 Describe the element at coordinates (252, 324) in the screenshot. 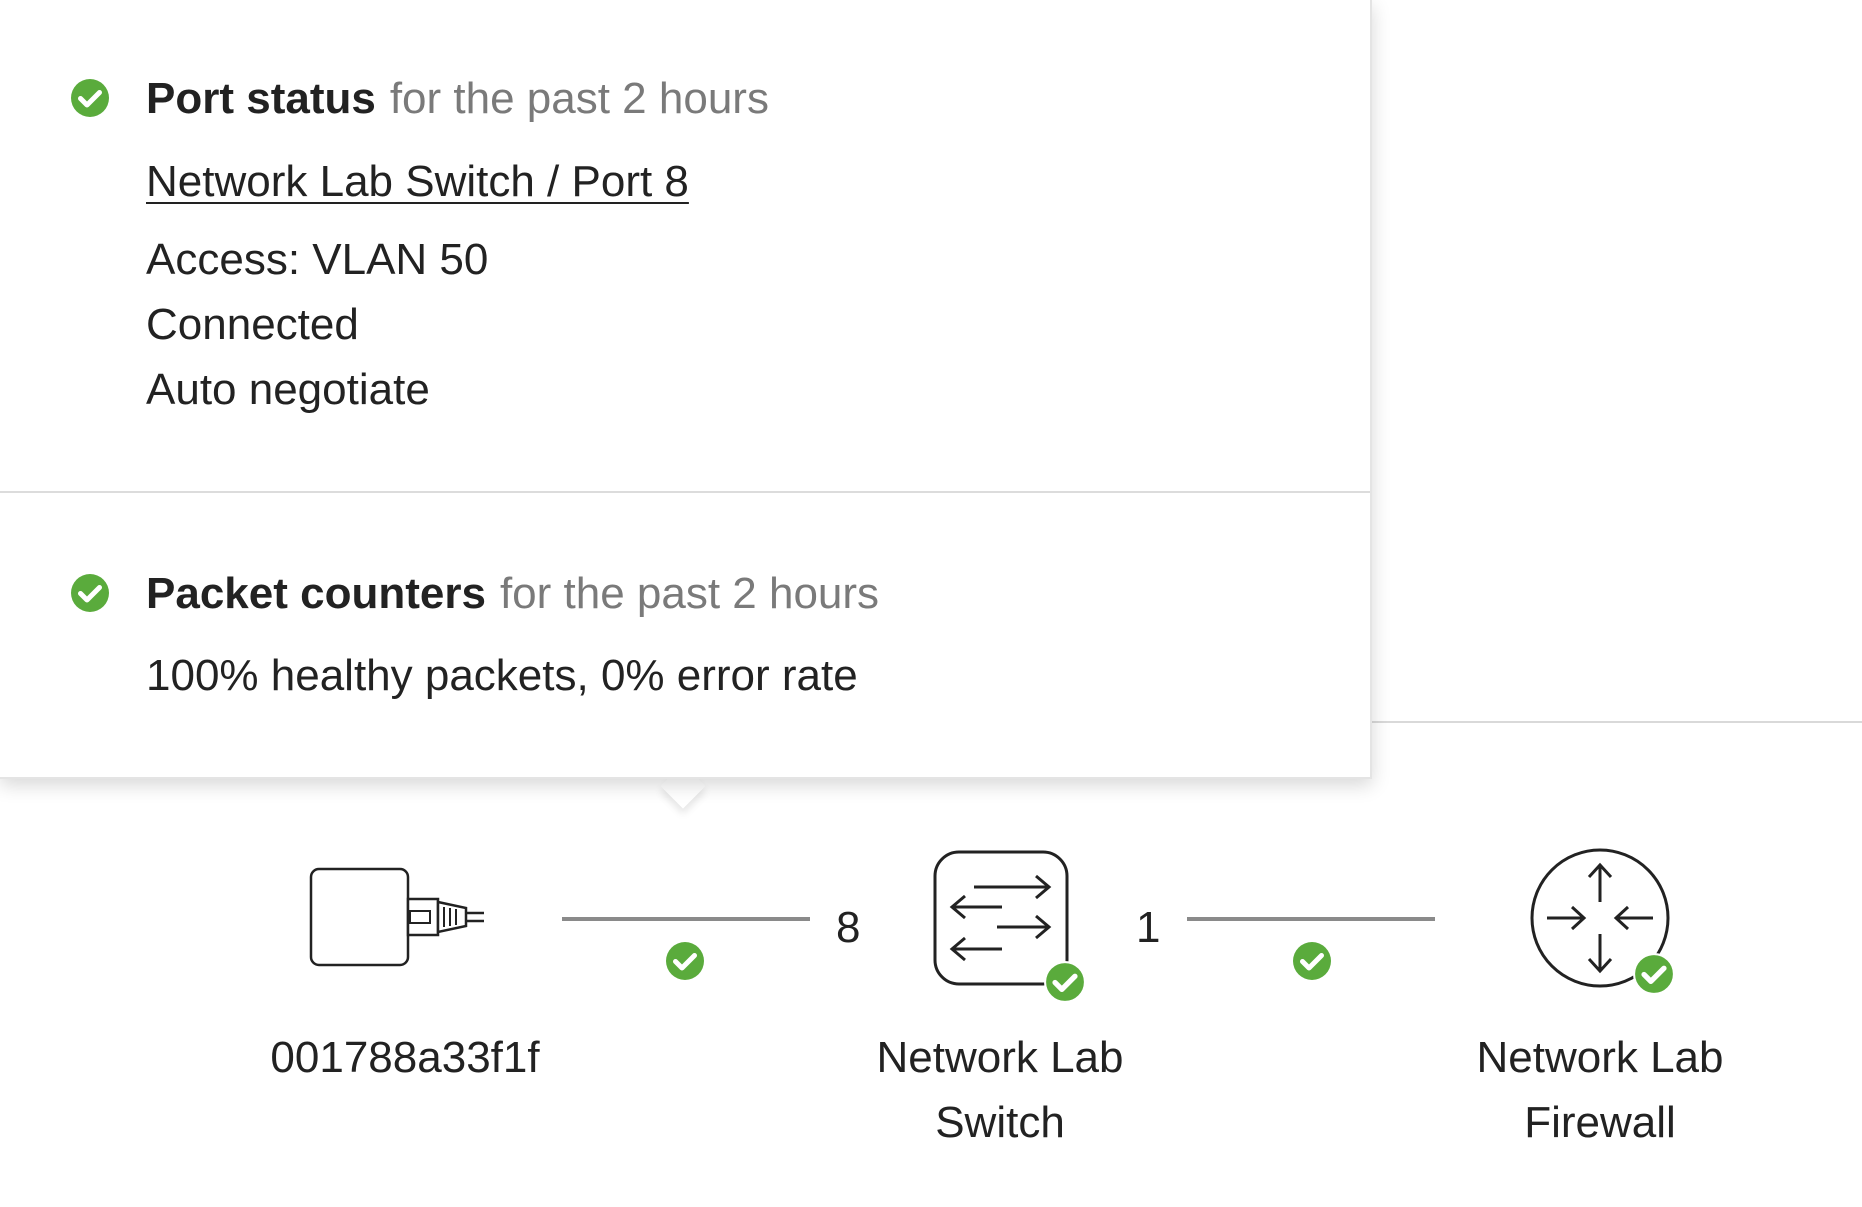

I see `port-connection-text: Connected` at that location.